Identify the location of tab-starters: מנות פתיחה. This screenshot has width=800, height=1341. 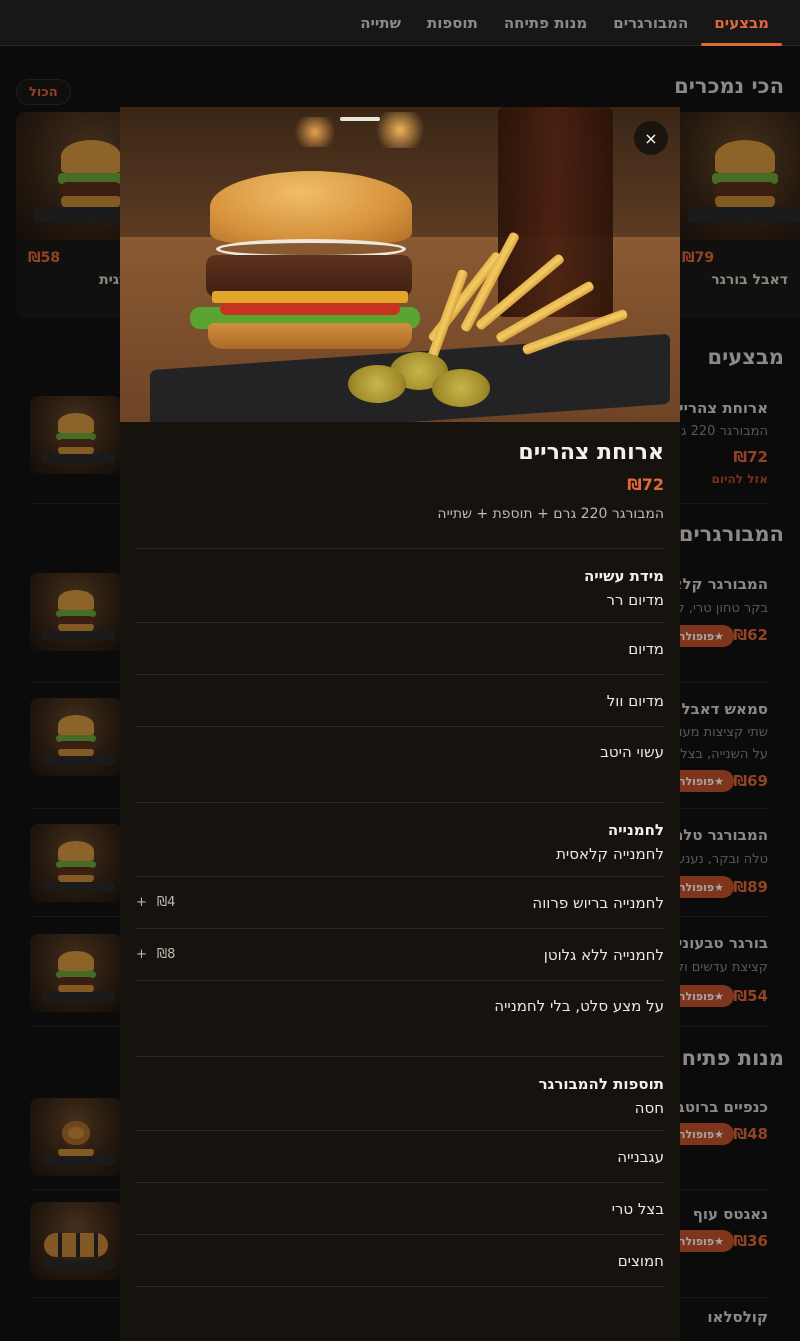
(545, 23).